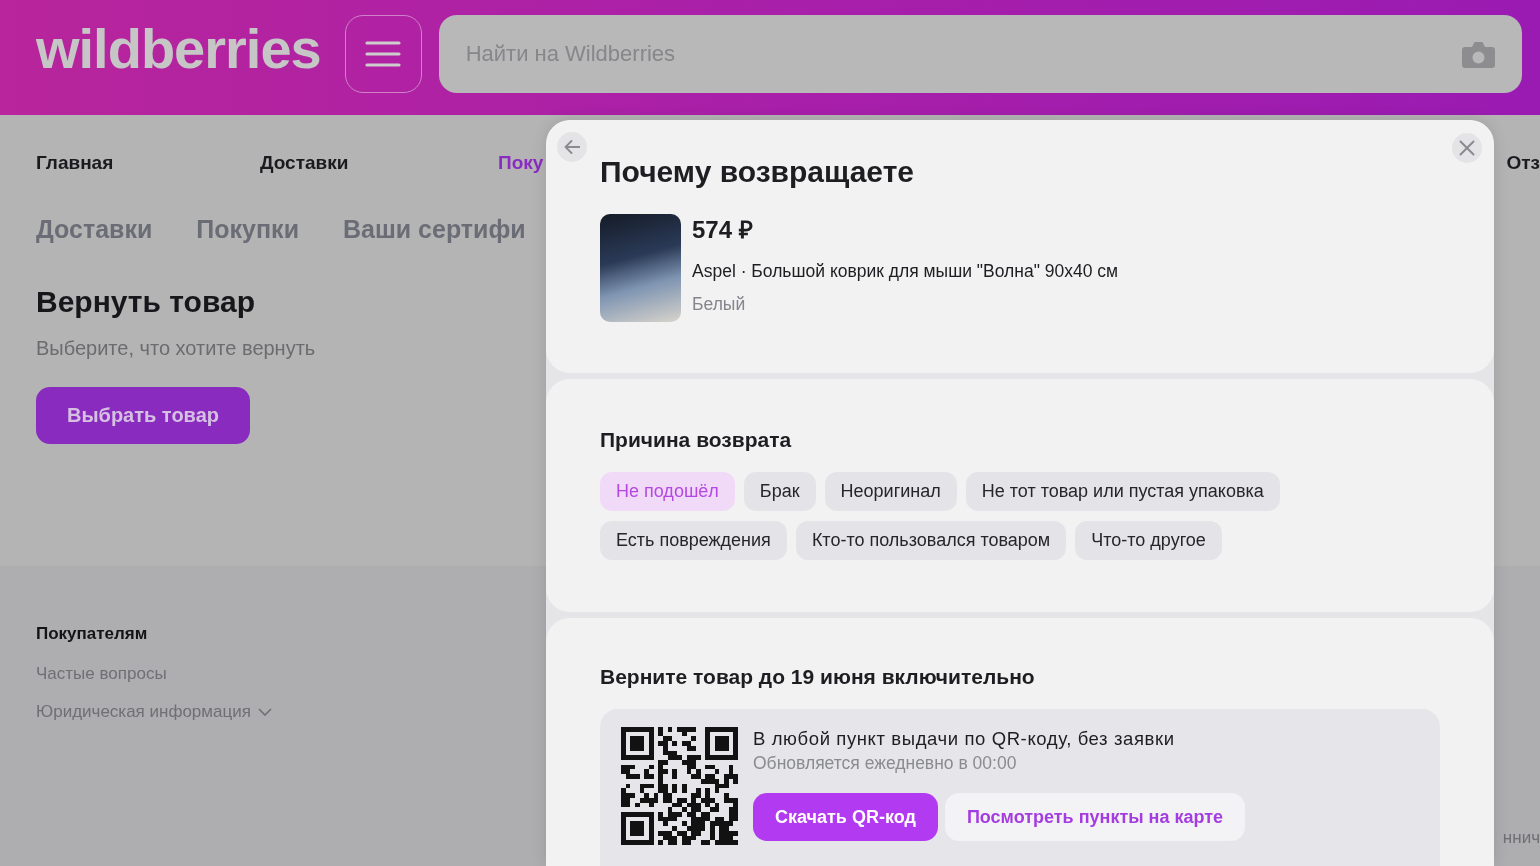 The width and height of the screenshot is (1540, 866). Describe the element at coordinates (905, 271) in the screenshot. I see `product-name: Aspel · Большой коврик для мыши "Волна" 90x40 см` at that location.